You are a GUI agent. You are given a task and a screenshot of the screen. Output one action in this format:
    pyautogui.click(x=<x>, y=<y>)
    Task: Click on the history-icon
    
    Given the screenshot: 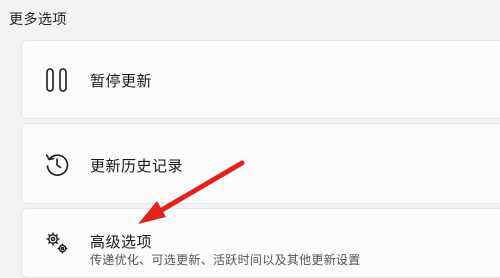 What is the action you would take?
    pyautogui.click(x=57, y=164)
    